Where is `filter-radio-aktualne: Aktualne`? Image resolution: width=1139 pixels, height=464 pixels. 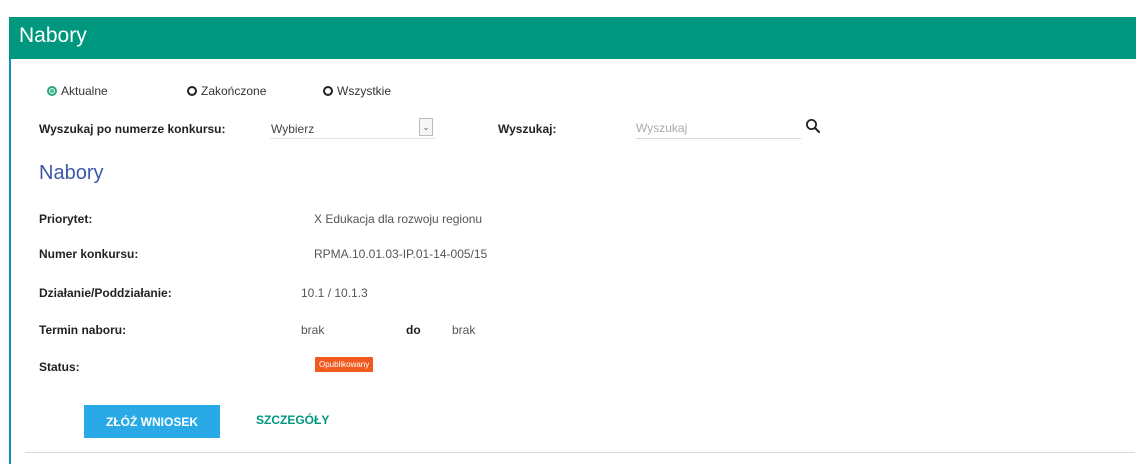
filter-radio-aktualne: Aktualne is located at coordinates (77, 91).